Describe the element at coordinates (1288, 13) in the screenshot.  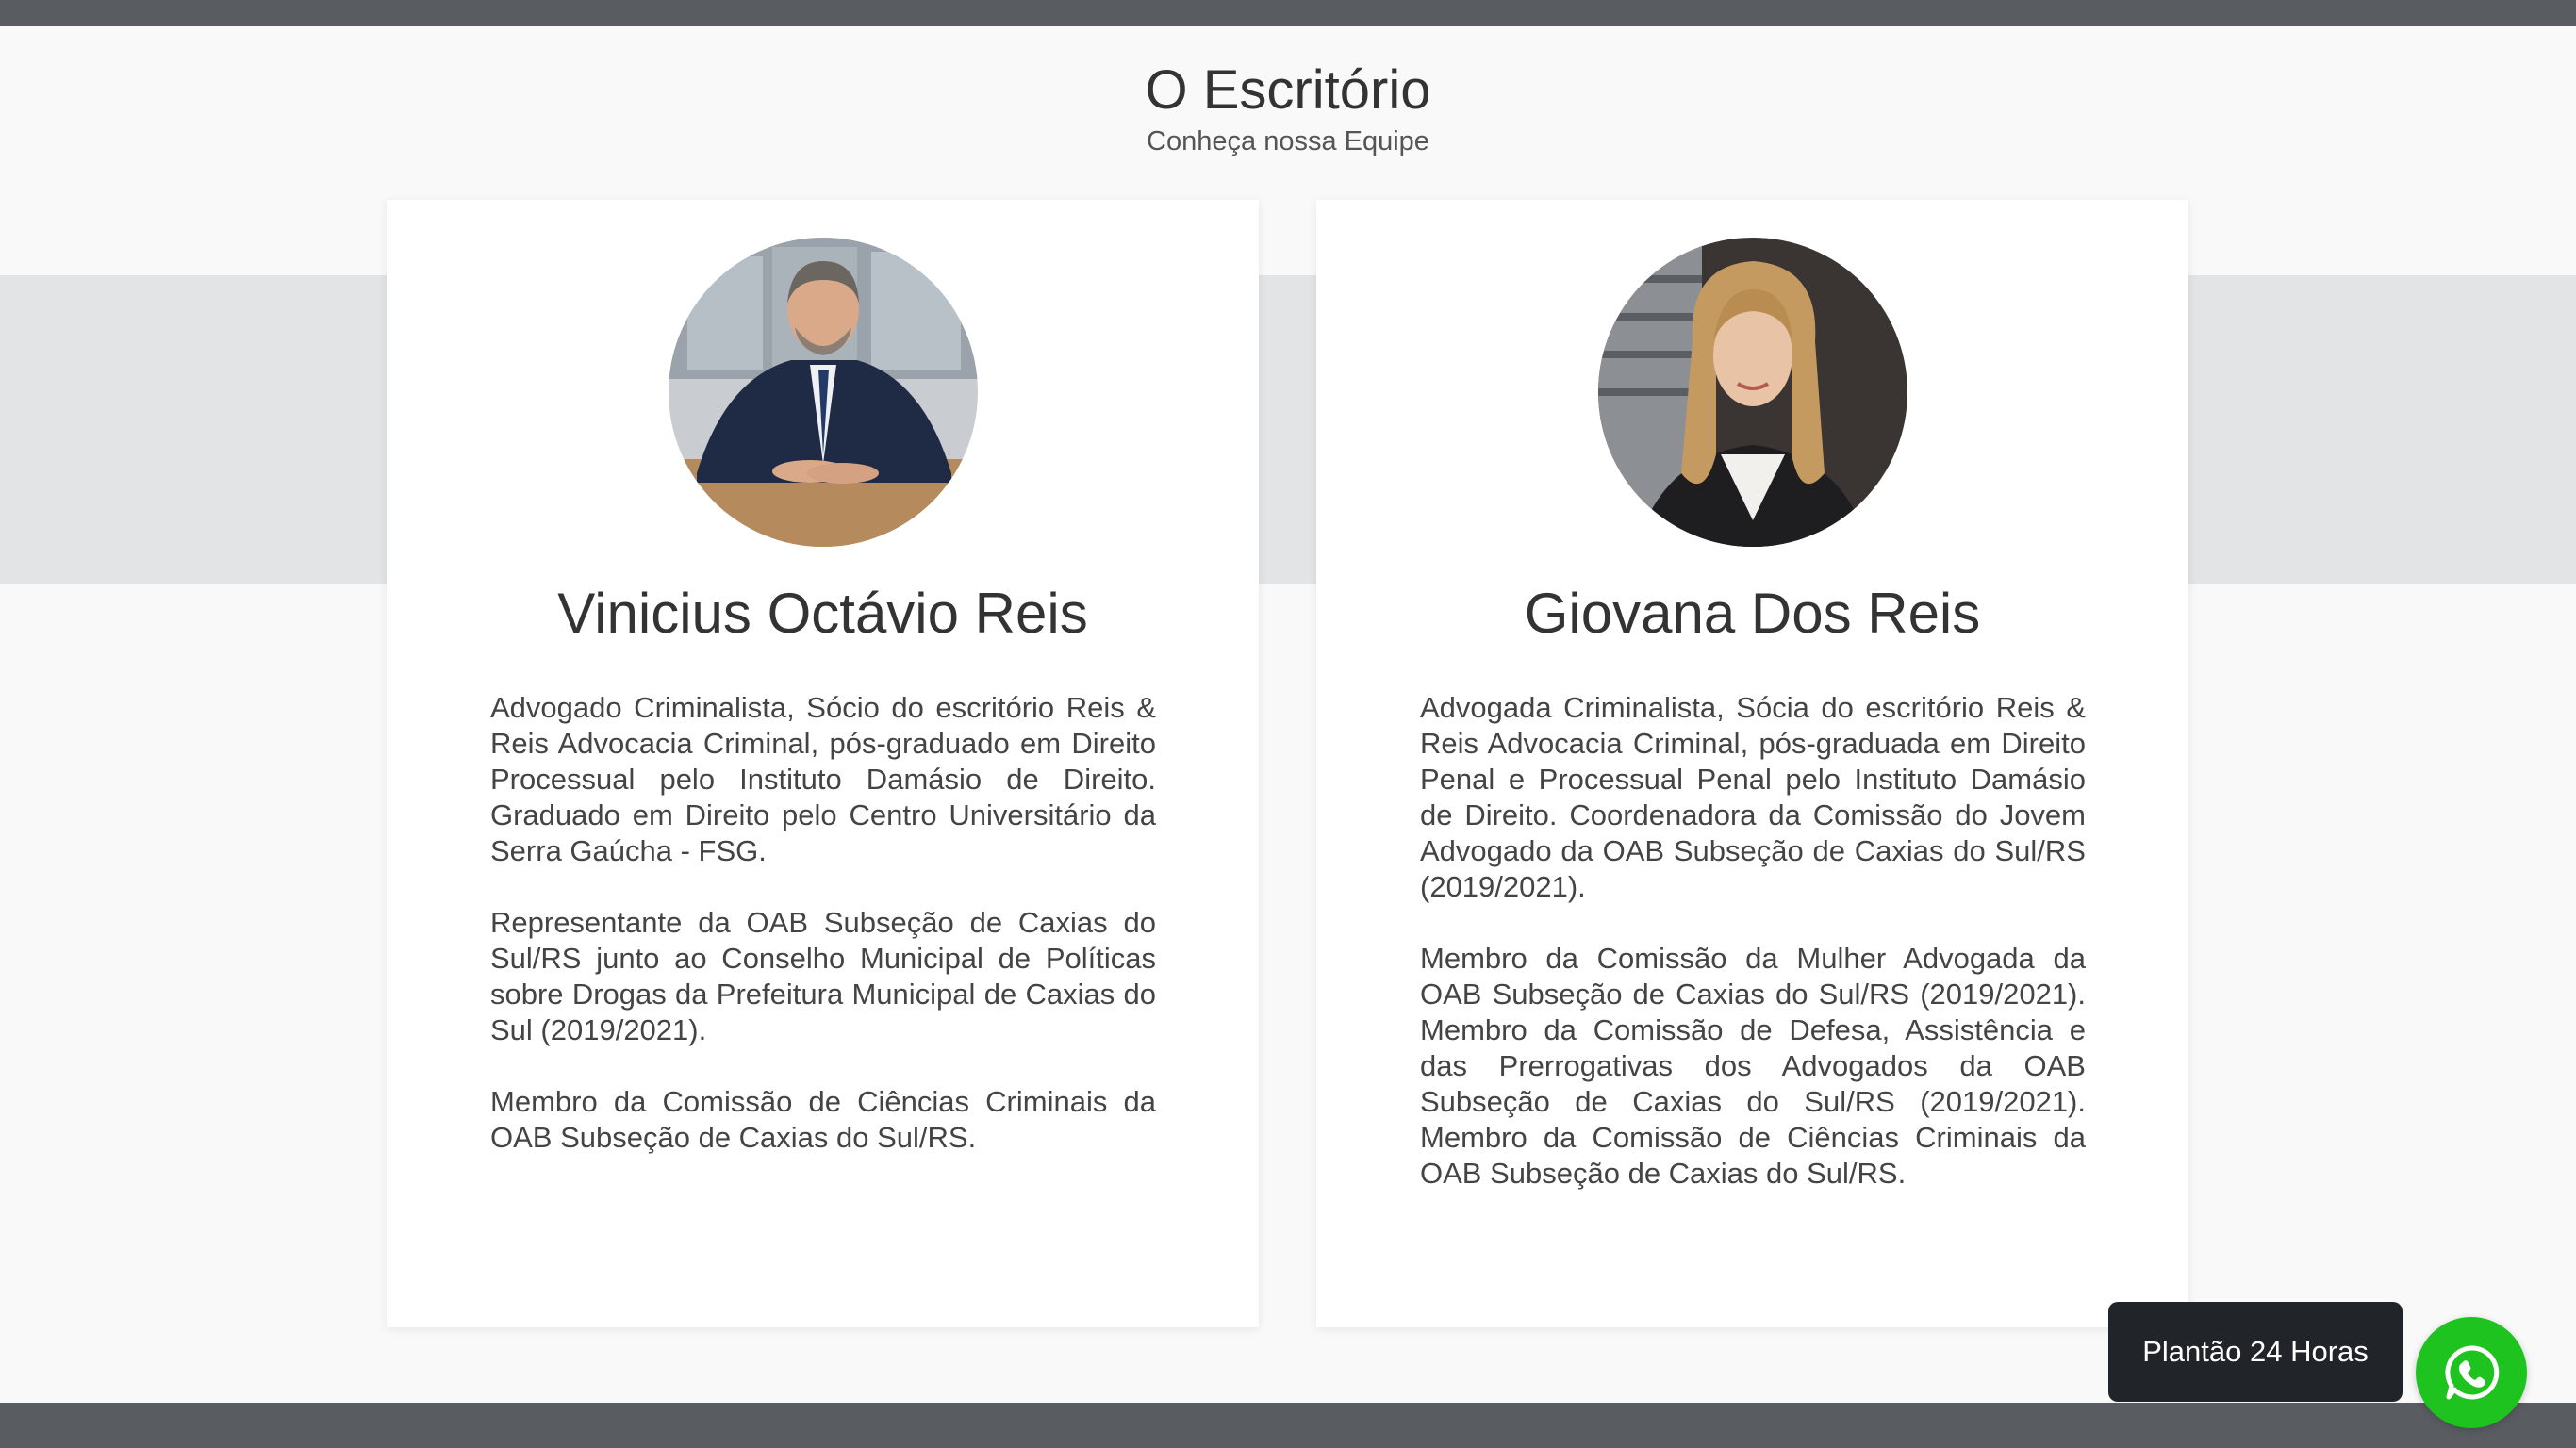
I see `top-bar` at that location.